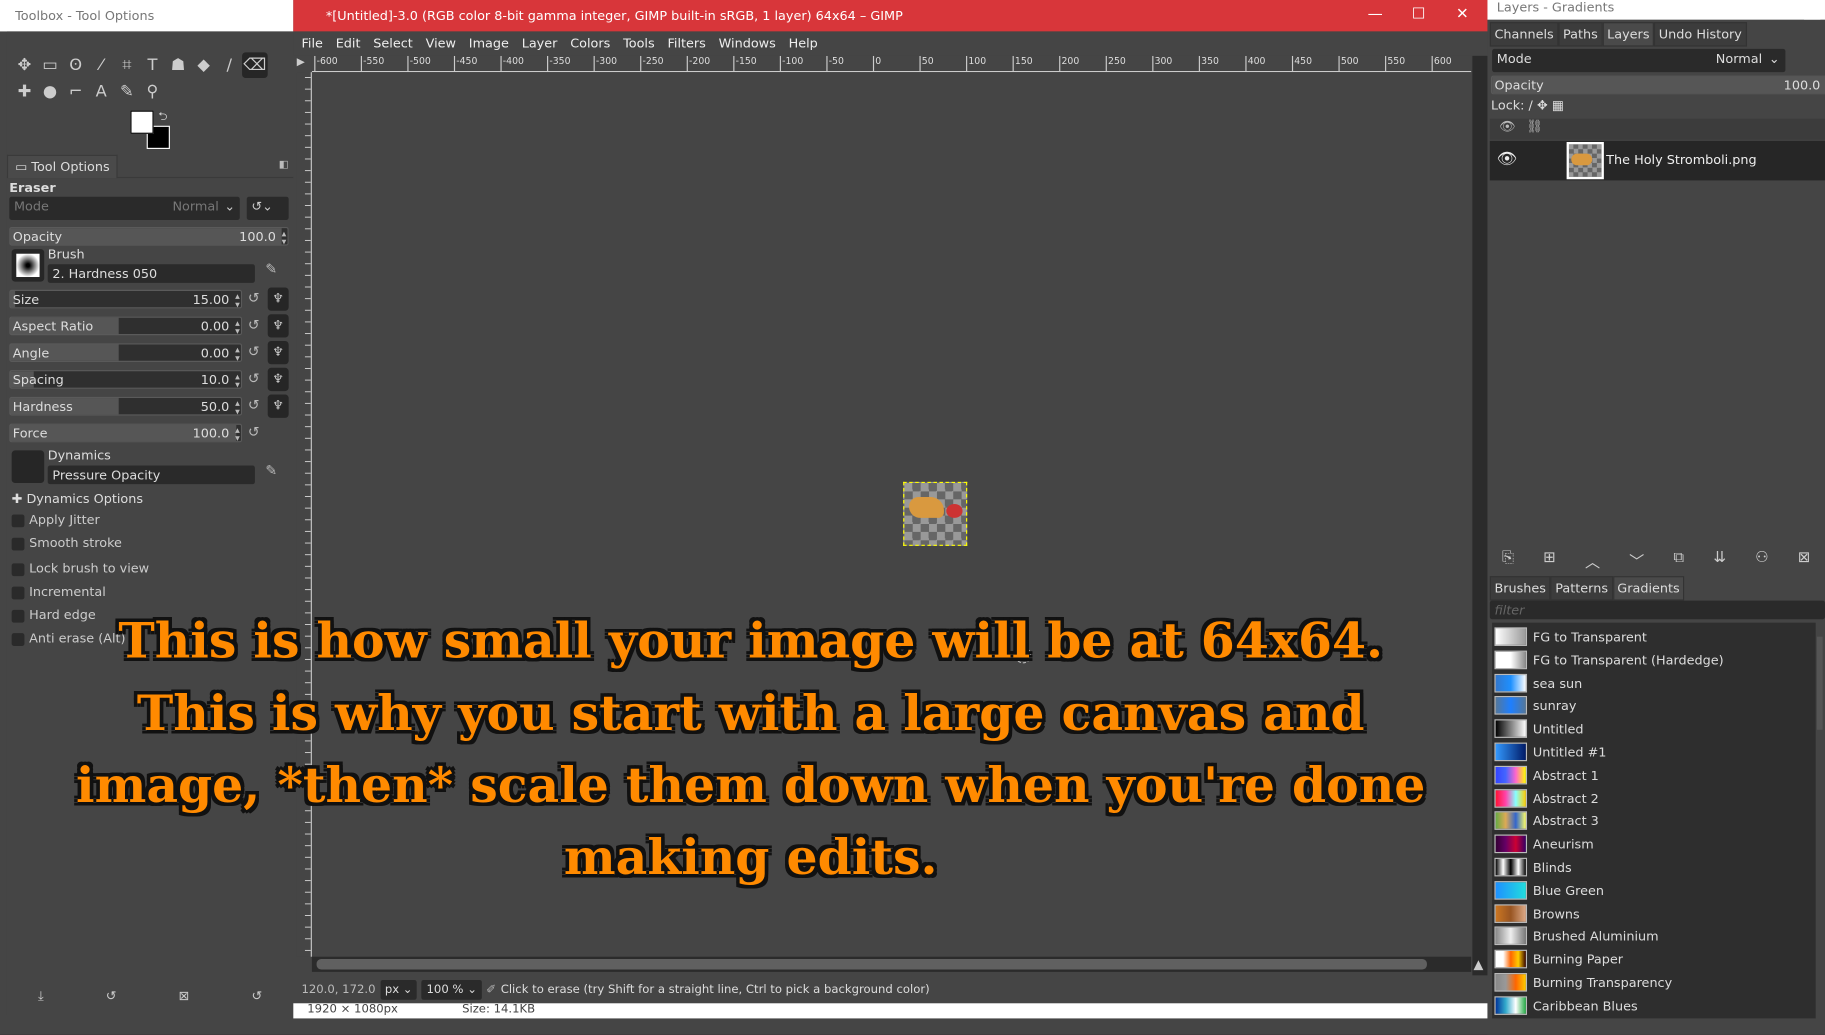 Image resolution: width=1825 pixels, height=1035 pixels. I want to click on layer-row: 👁 The Holy Stromboli.png, so click(1657, 160).